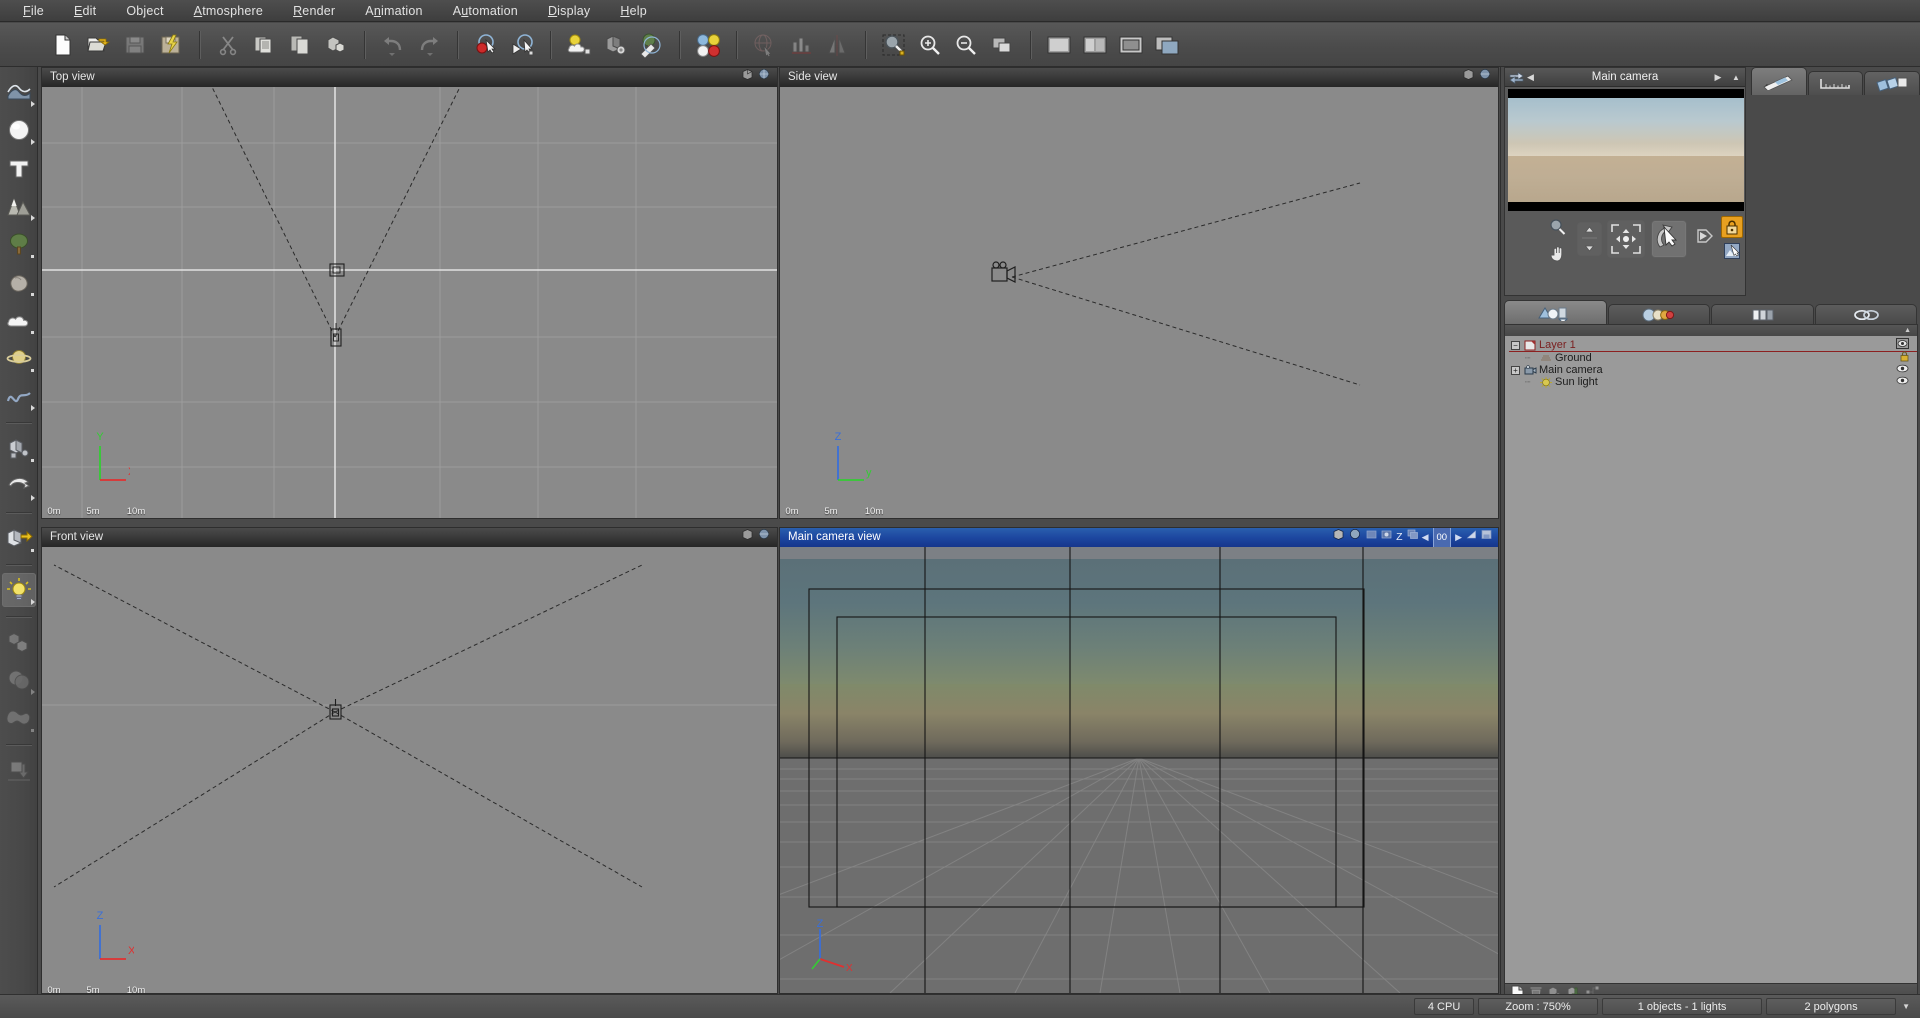 The image size is (1920, 1018). What do you see at coordinates (1658, 314) in the screenshot?
I see `tab-materials` at bounding box center [1658, 314].